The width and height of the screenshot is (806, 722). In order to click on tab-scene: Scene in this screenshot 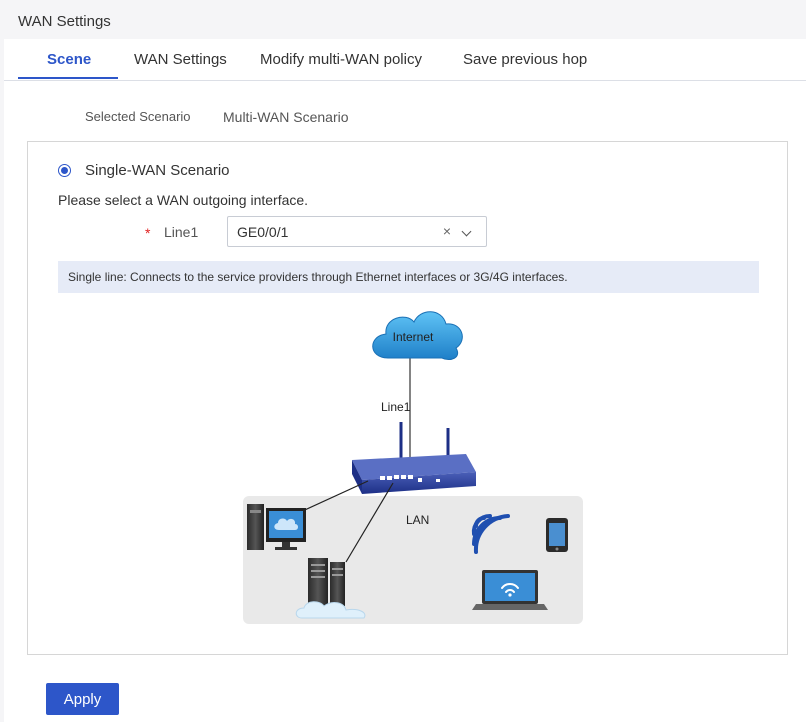, I will do `click(69, 59)`.